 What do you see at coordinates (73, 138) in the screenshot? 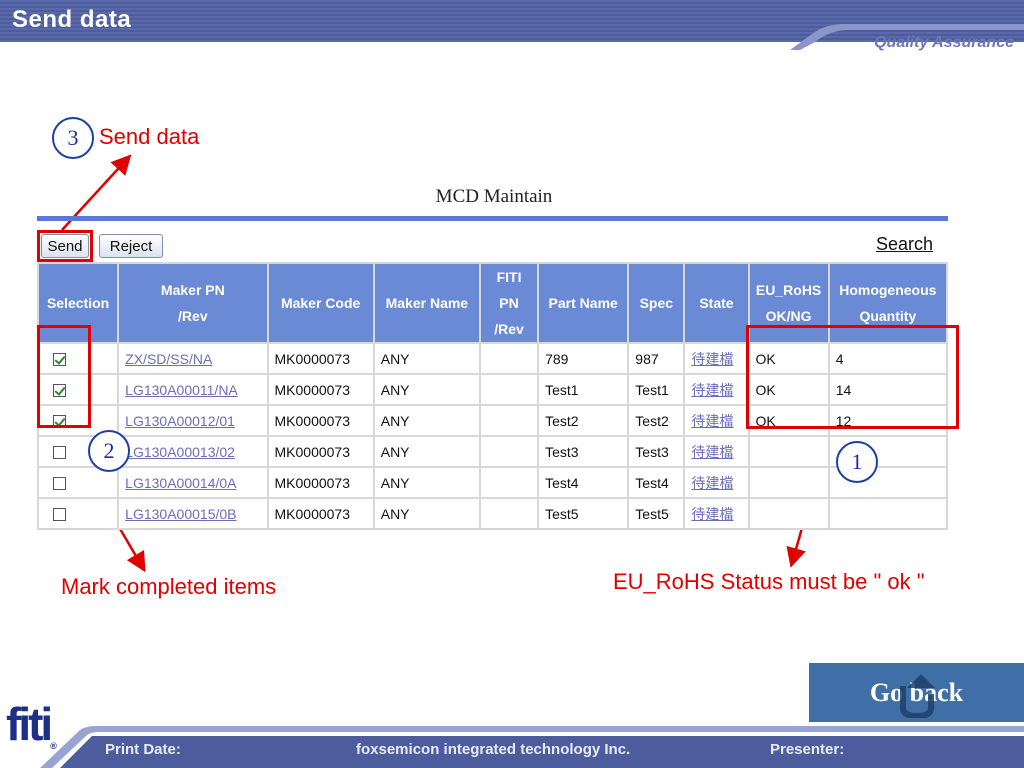
I see `step-3-badge: 3` at bounding box center [73, 138].